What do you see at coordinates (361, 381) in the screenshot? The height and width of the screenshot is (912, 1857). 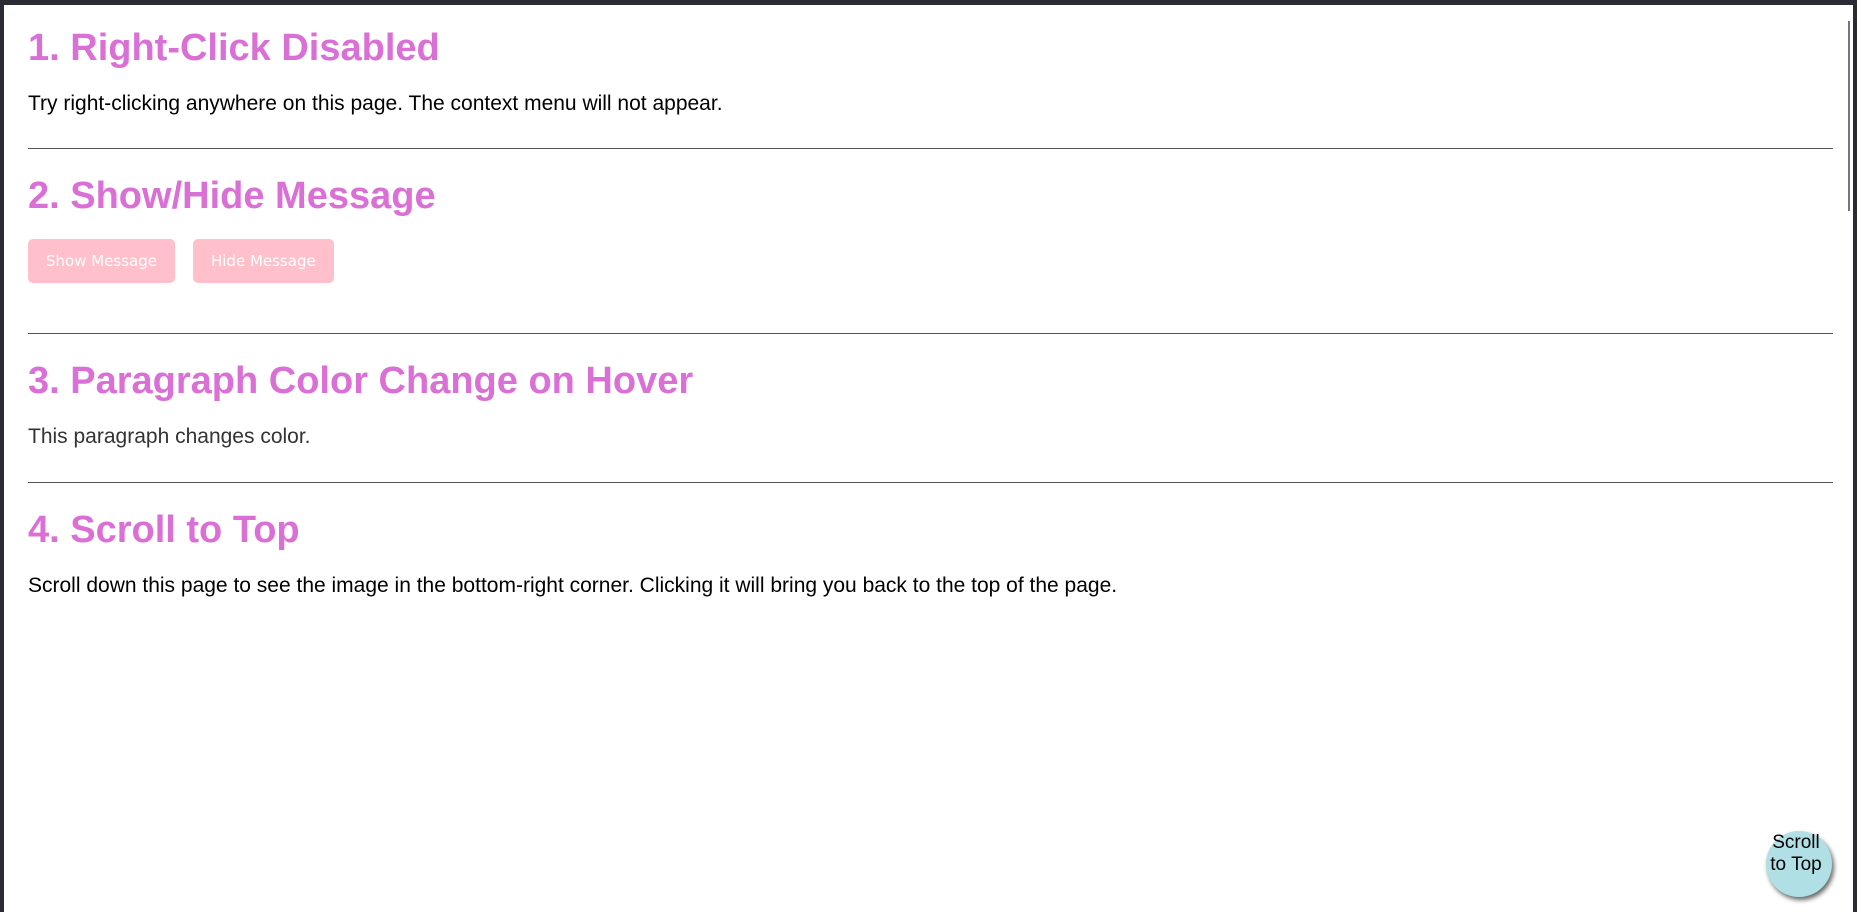 I see `section-title-color-change: 3. Paragraph Color Change on Hover` at bounding box center [361, 381].